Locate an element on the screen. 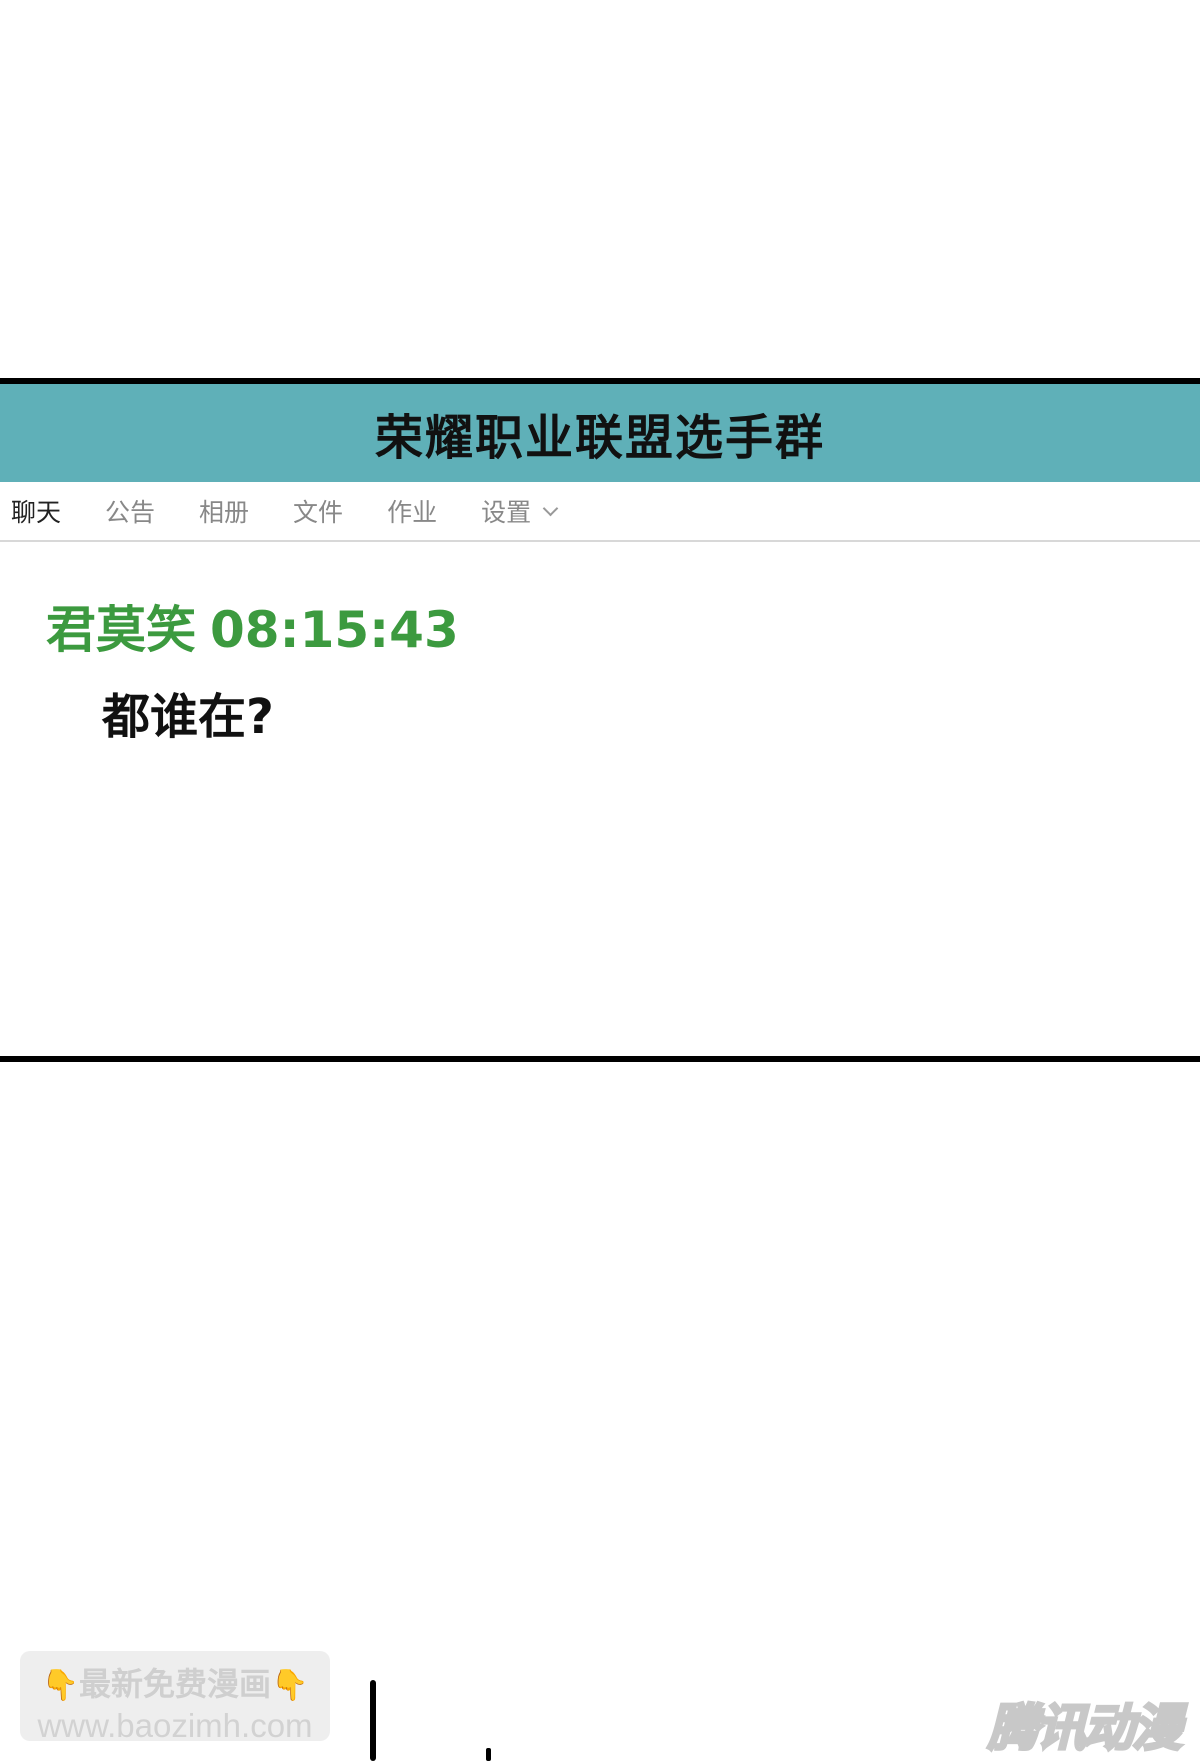 The width and height of the screenshot is (1200, 1761). tab-files-label: 文件 is located at coordinates (318, 512).